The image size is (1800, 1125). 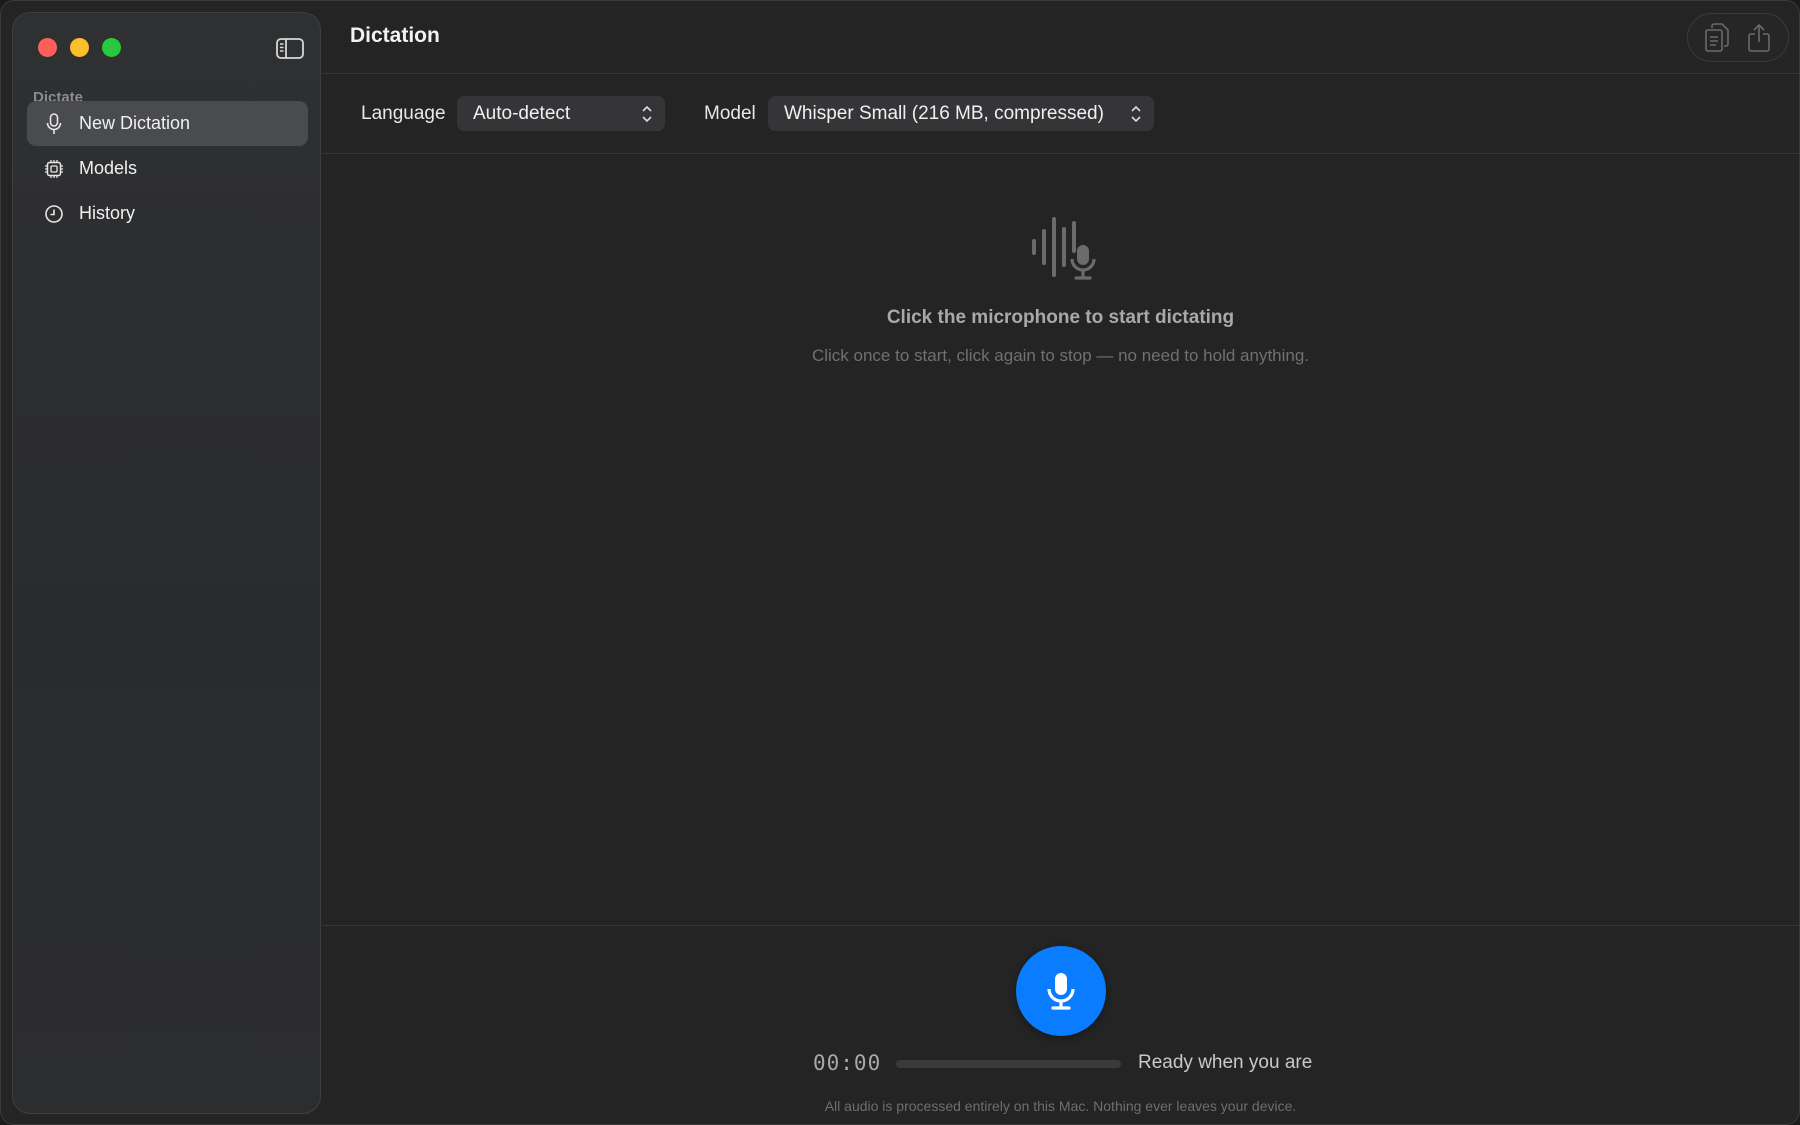 I want to click on language-label: Language, so click(x=403, y=113).